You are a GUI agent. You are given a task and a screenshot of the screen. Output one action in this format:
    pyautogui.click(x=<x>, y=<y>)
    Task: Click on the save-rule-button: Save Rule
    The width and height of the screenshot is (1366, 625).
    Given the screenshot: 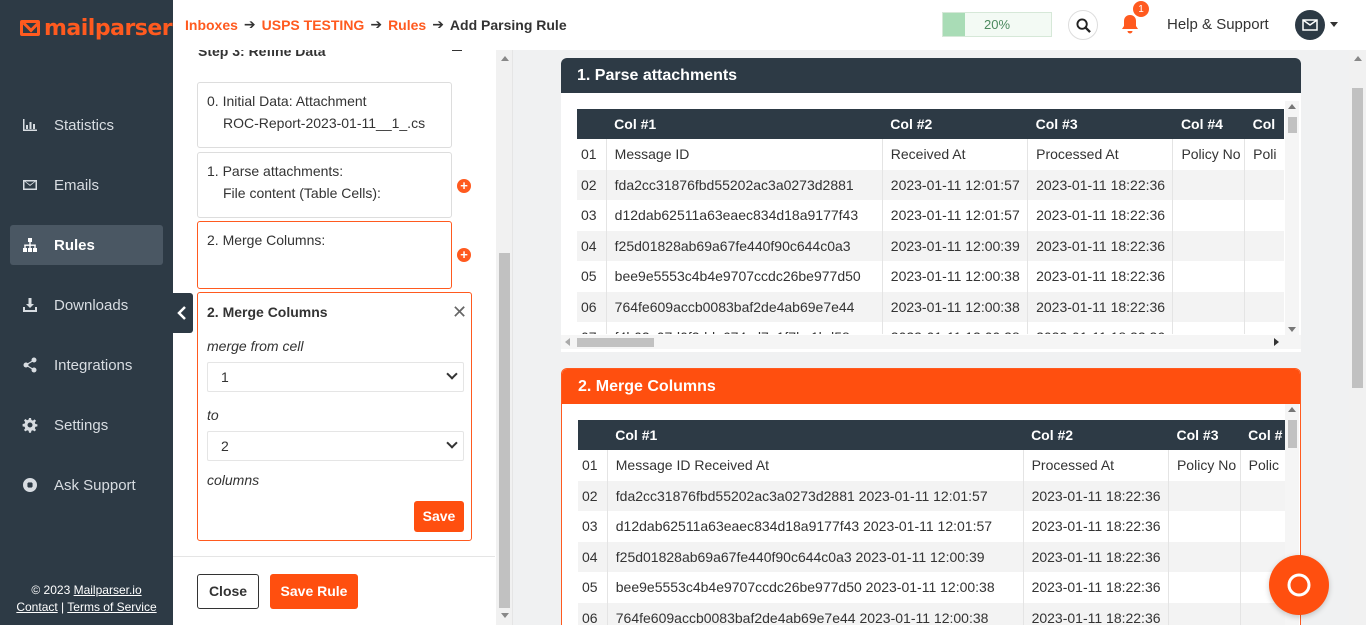 What is the action you would take?
    pyautogui.click(x=314, y=591)
    